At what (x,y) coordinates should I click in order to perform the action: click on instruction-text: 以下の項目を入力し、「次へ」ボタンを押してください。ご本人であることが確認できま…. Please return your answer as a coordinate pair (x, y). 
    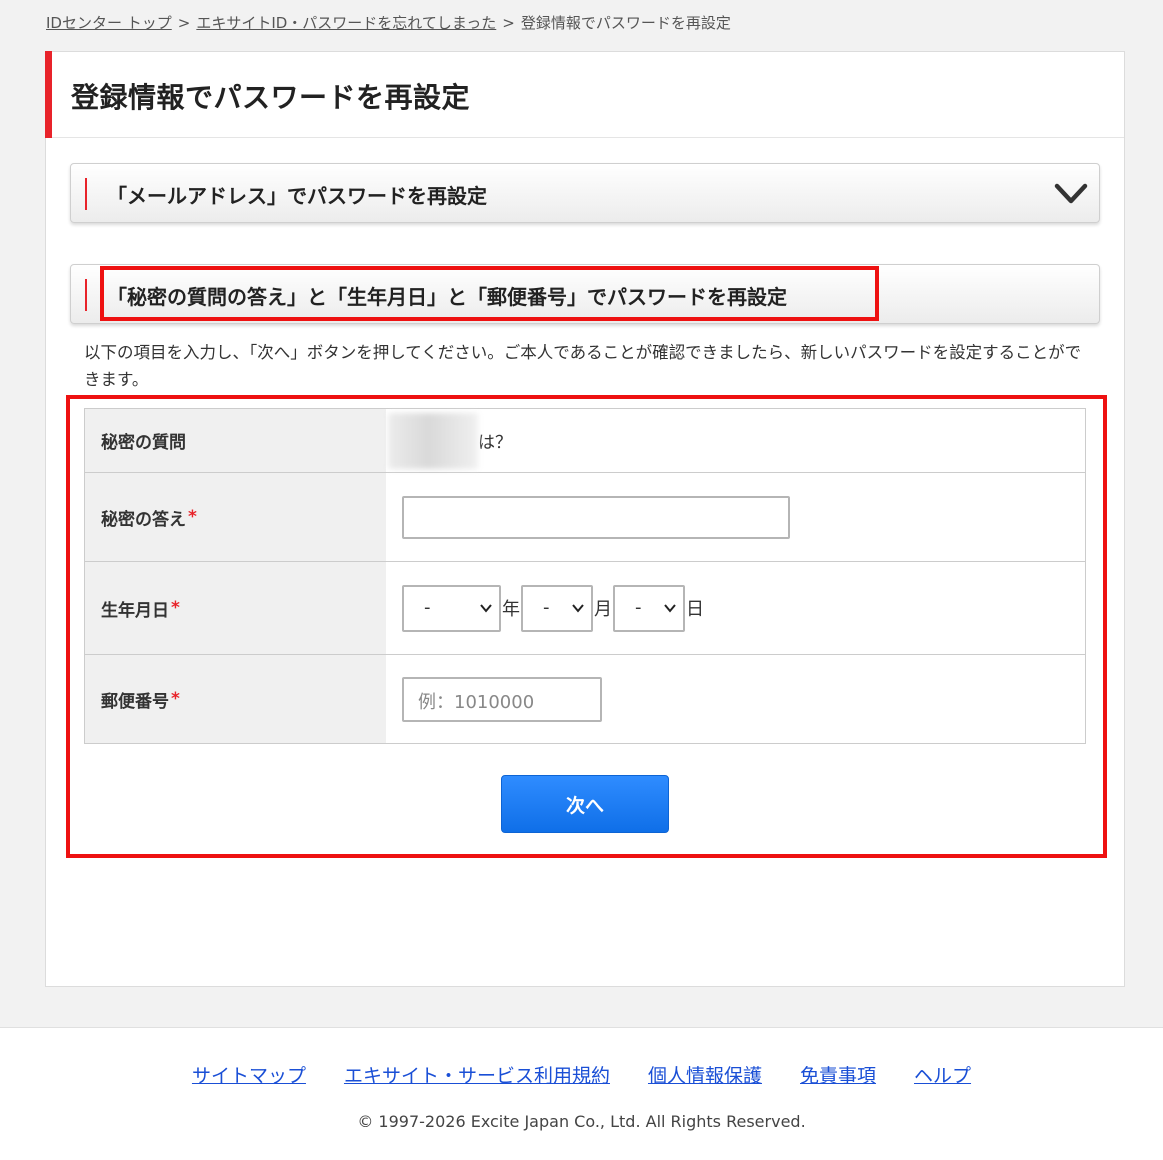
    Looking at the image, I should click on (583, 366).